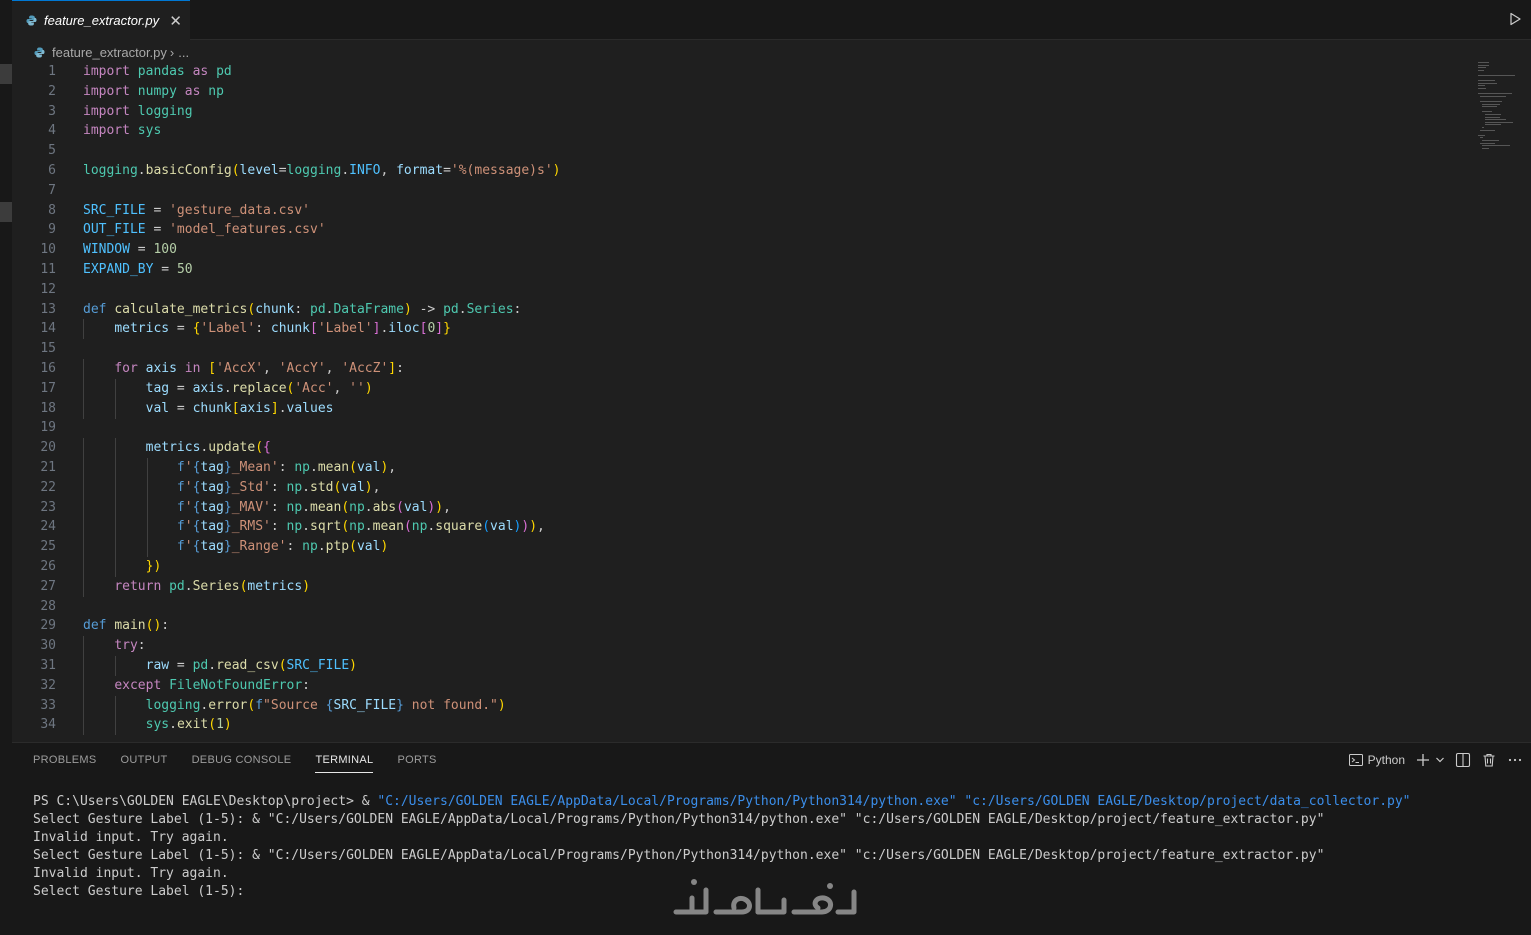 This screenshot has height=935, width=1531. I want to click on more-icon, so click(1515, 760).